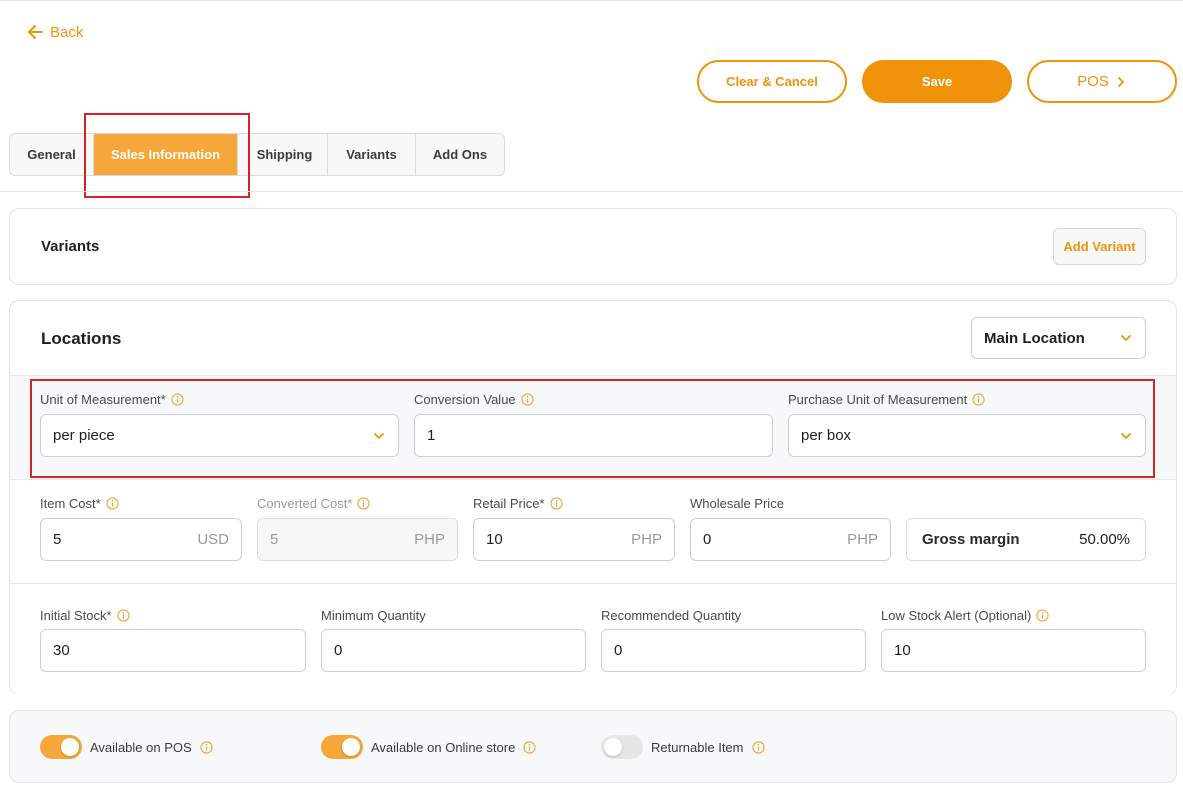 Image resolution: width=1183 pixels, height=789 pixels. I want to click on unit-of-measurement-label: Unit of Measurement*, so click(112, 399).